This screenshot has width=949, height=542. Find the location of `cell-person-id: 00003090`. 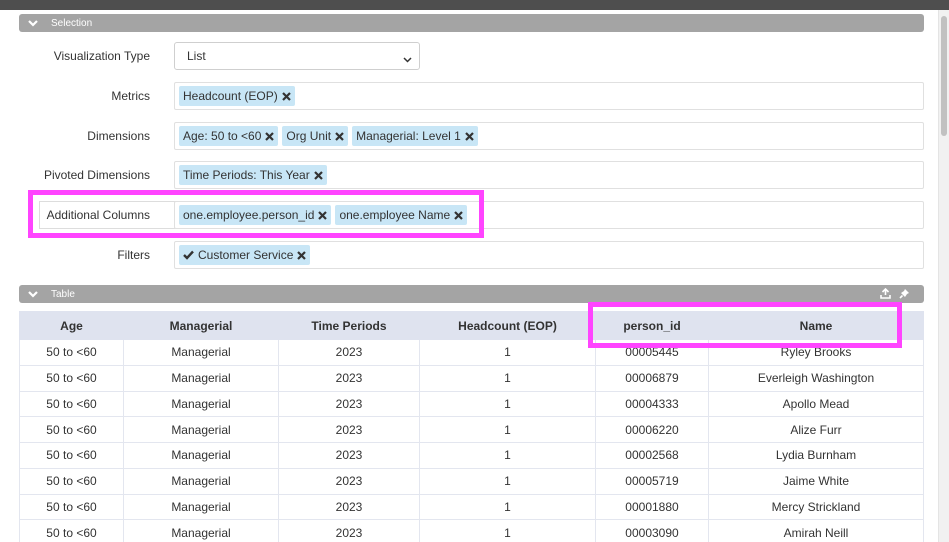

cell-person-id: 00003090 is located at coordinates (652, 530).